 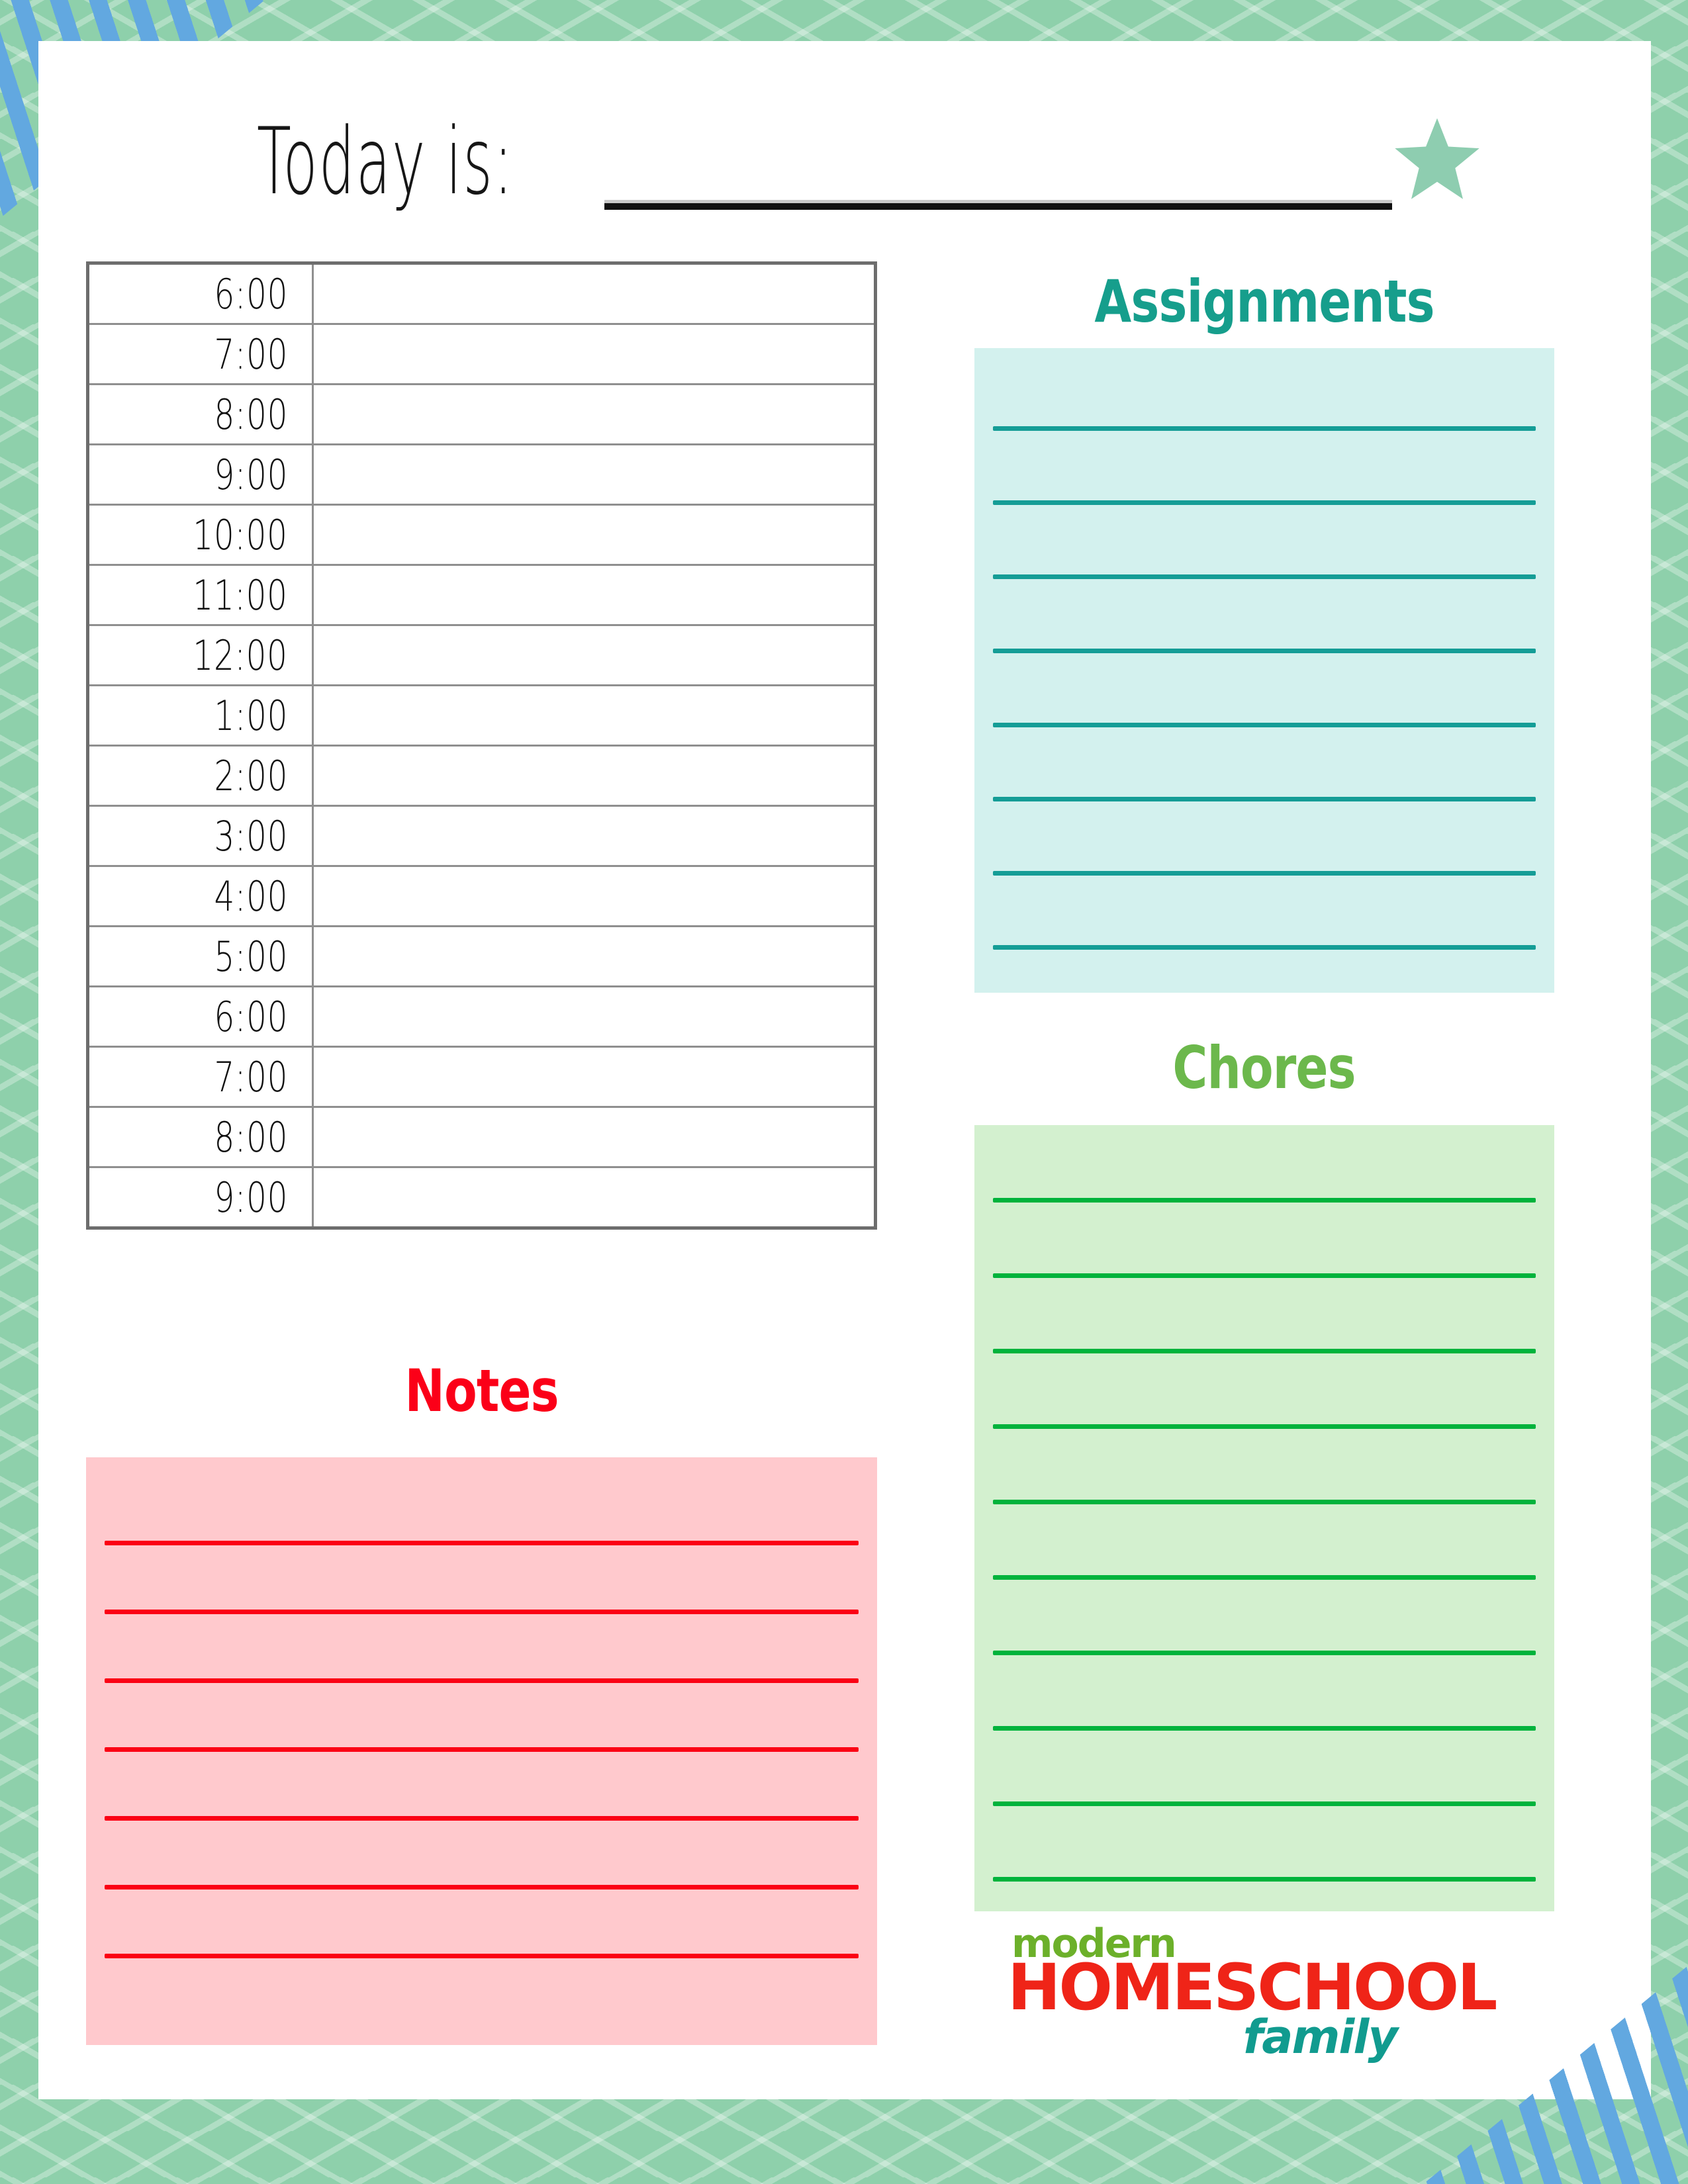 What do you see at coordinates (1249, 1994) in the screenshot?
I see `brand-logo: modern HOMESCHOOL family` at bounding box center [1249, 1994].